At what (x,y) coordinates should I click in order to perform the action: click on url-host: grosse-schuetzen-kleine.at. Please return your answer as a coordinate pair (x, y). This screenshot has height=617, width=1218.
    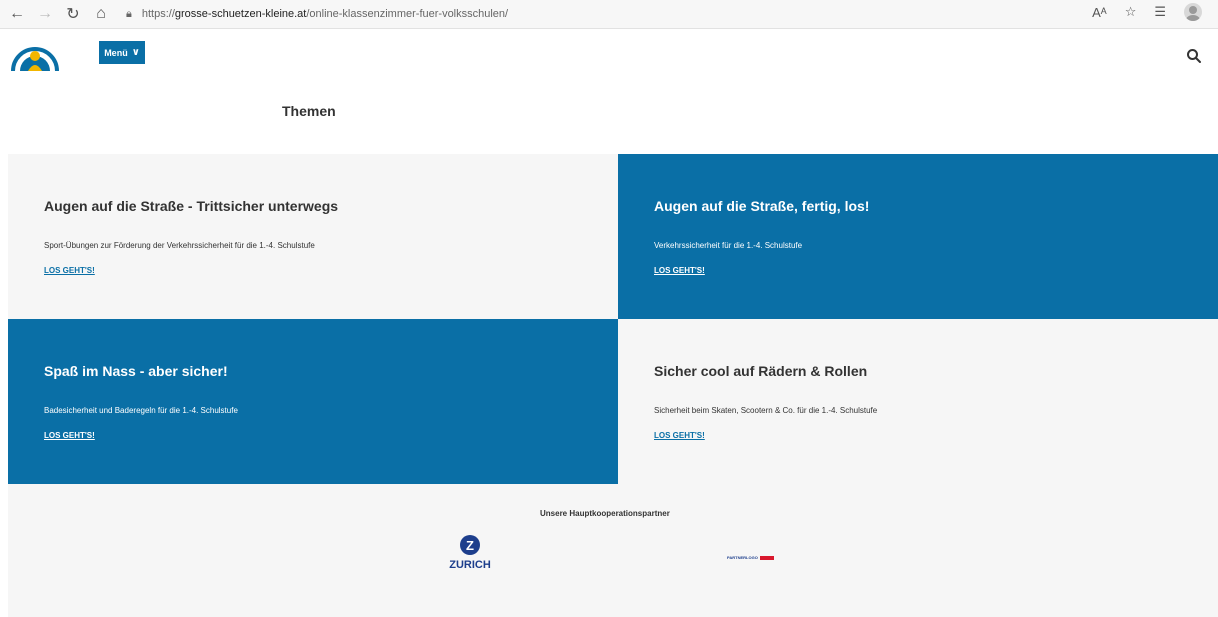
    Looking at the image, I should click on (240, 14).